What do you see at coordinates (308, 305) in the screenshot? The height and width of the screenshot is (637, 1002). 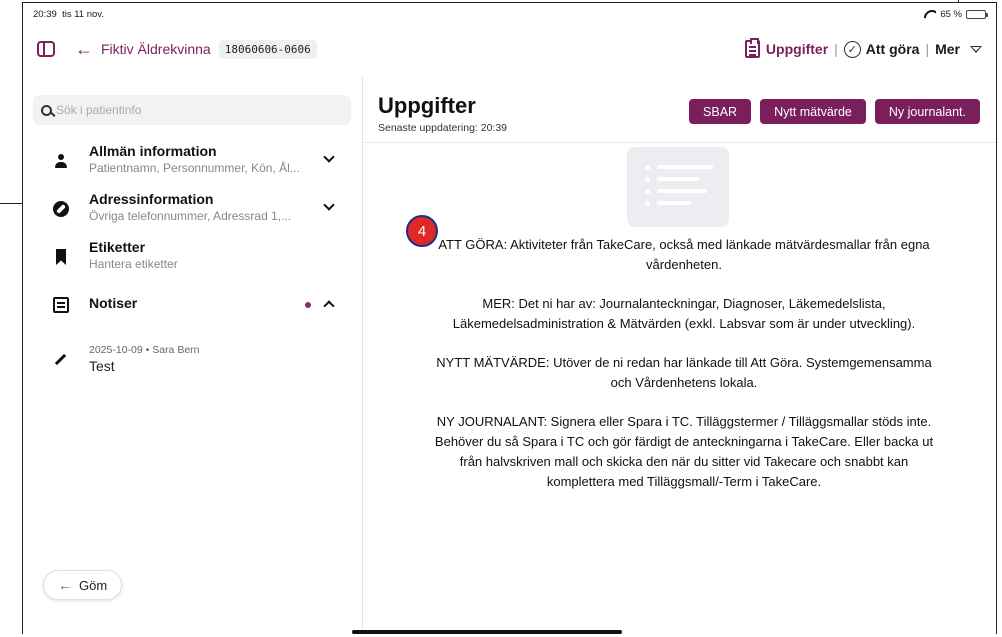 I see `notification-dot` at bounding box center [308, 305].